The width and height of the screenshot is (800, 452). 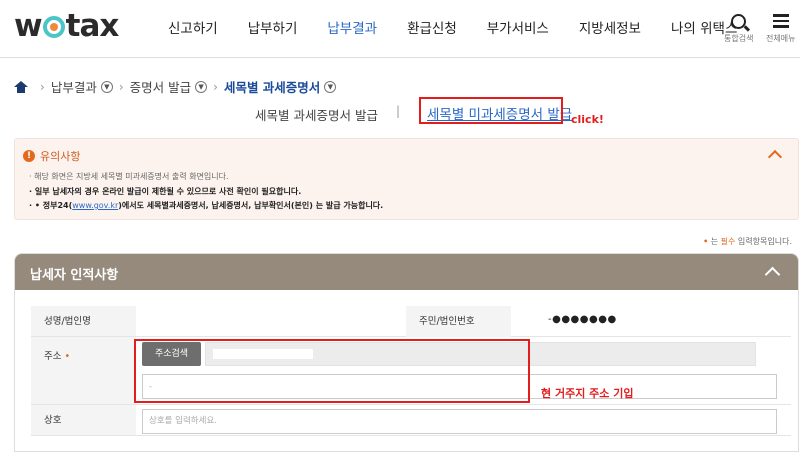 What do you see at coordinates (781, 38) in the screenshot?
I see `all-menu-label: 전체메뉴` at bounding box center [781, 38].